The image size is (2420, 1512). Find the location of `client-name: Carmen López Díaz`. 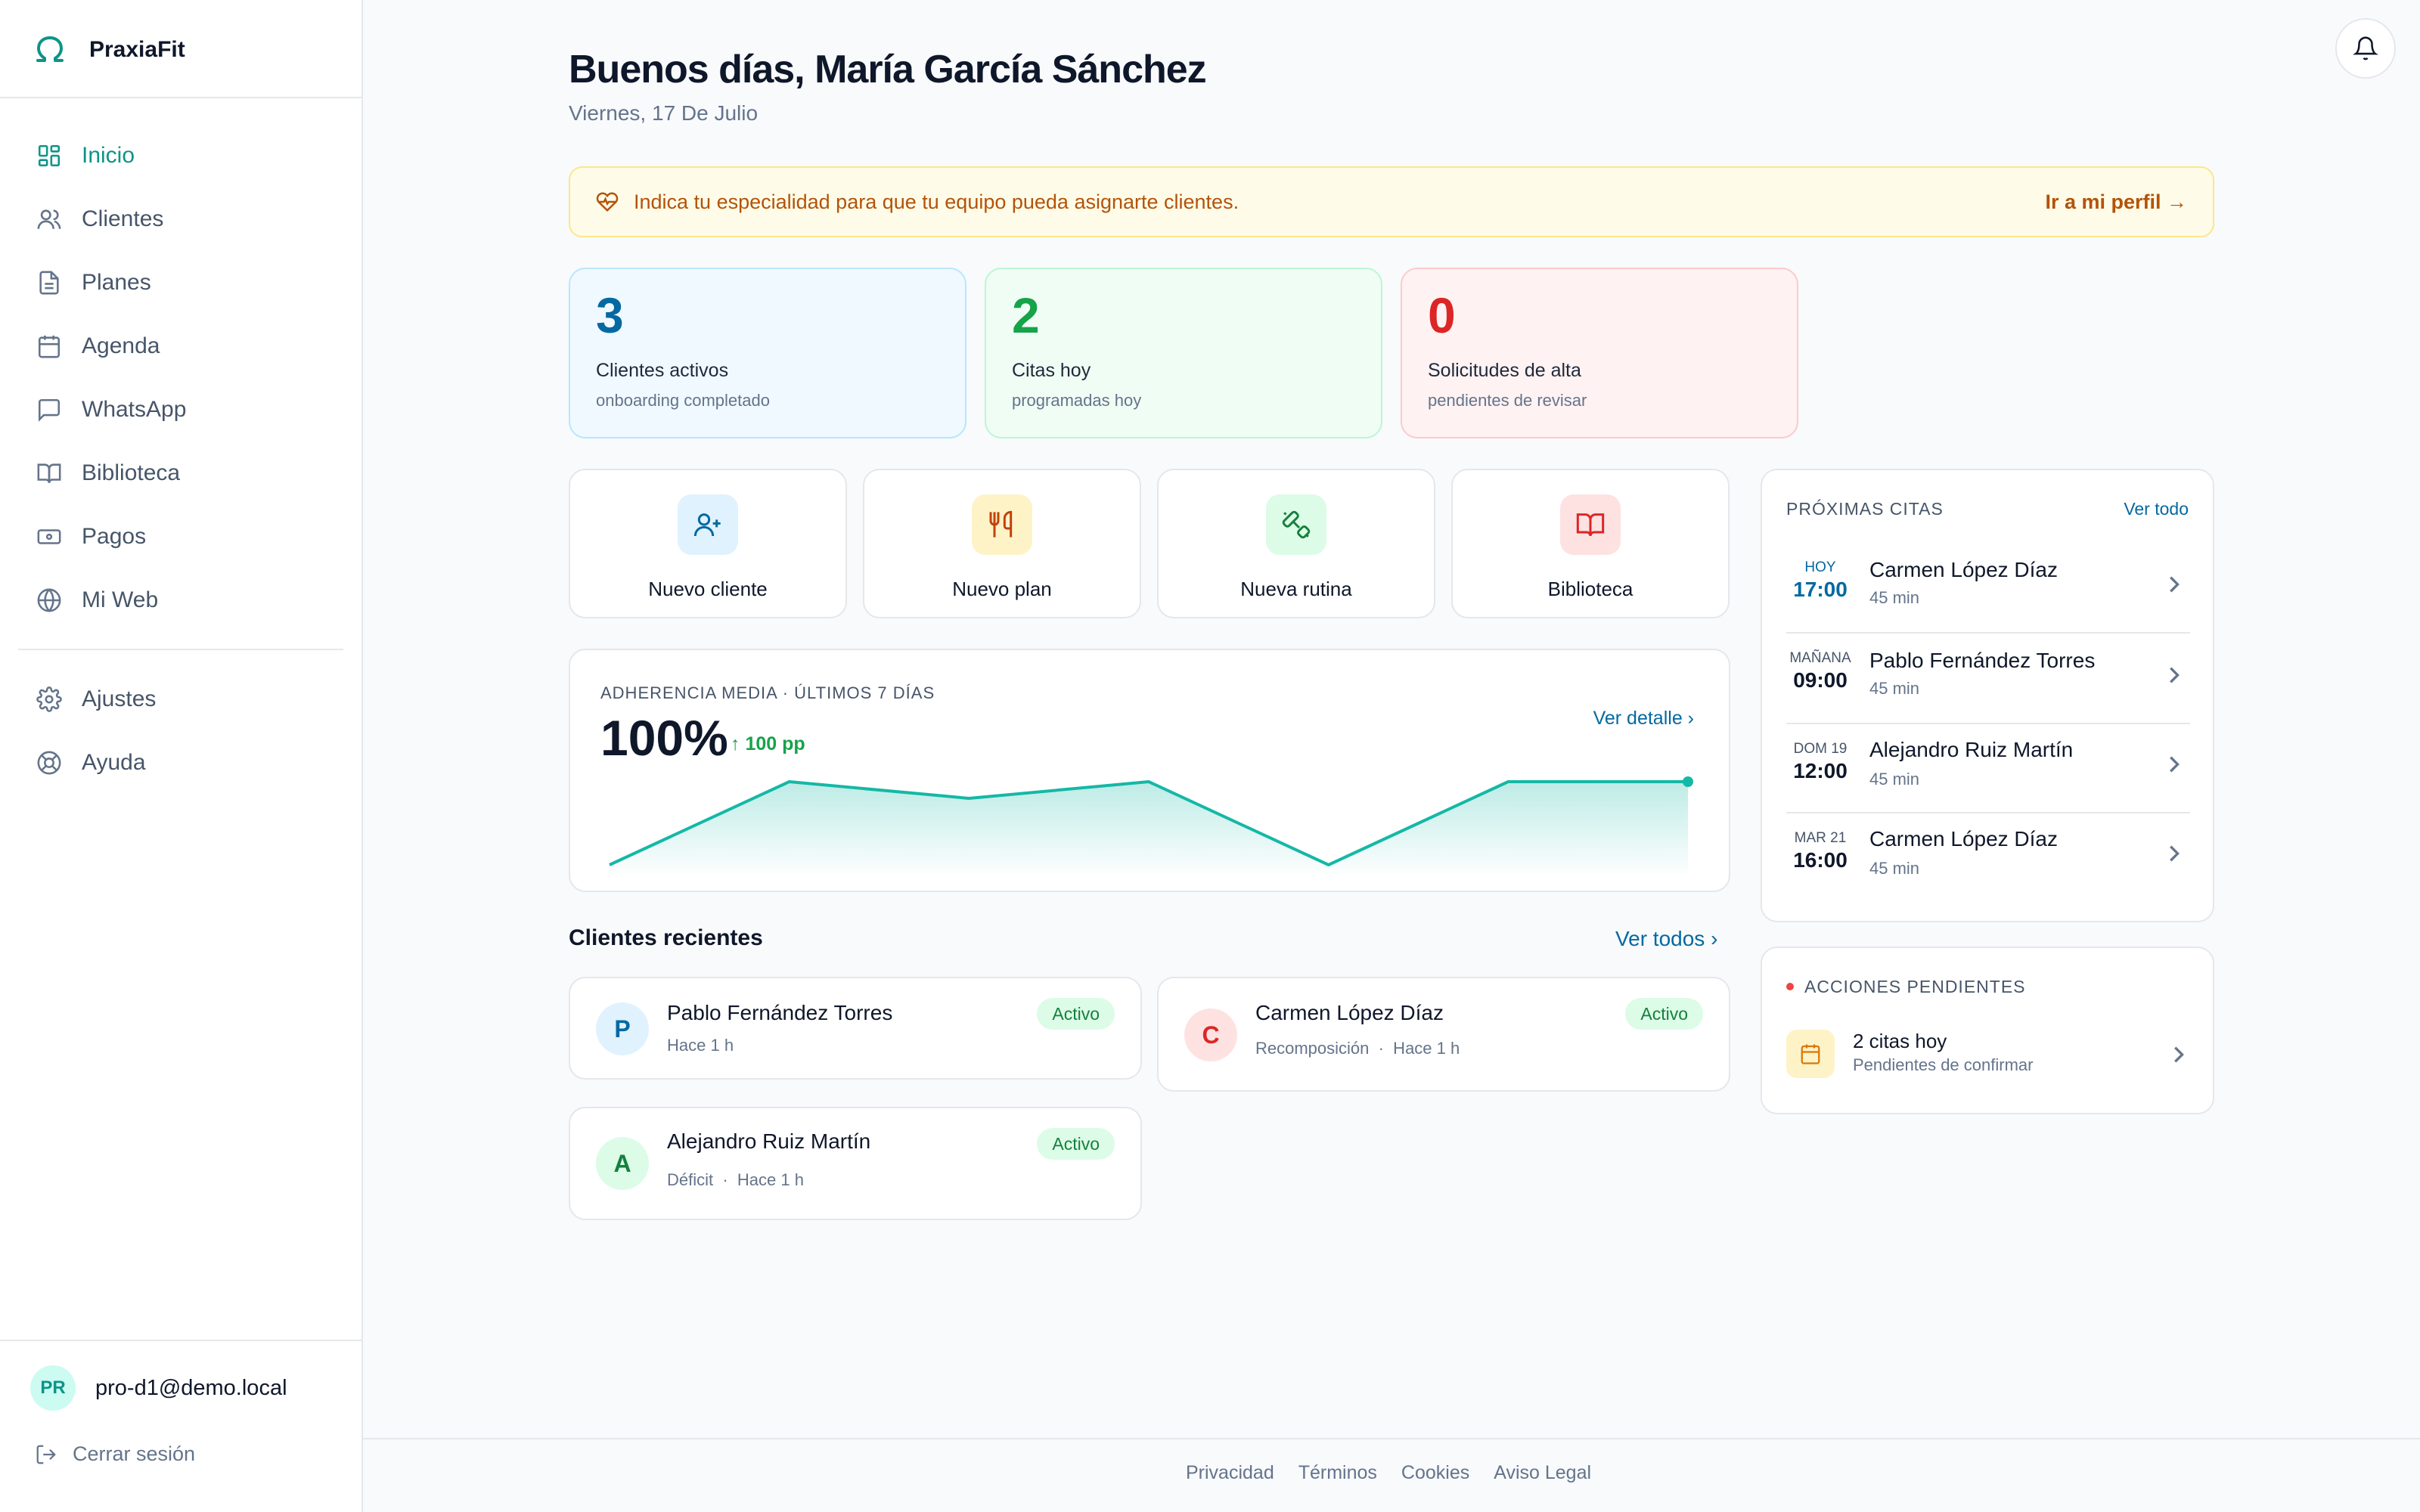

client-name: Carmen López Díaz is located at coordinates (1349, 1012).